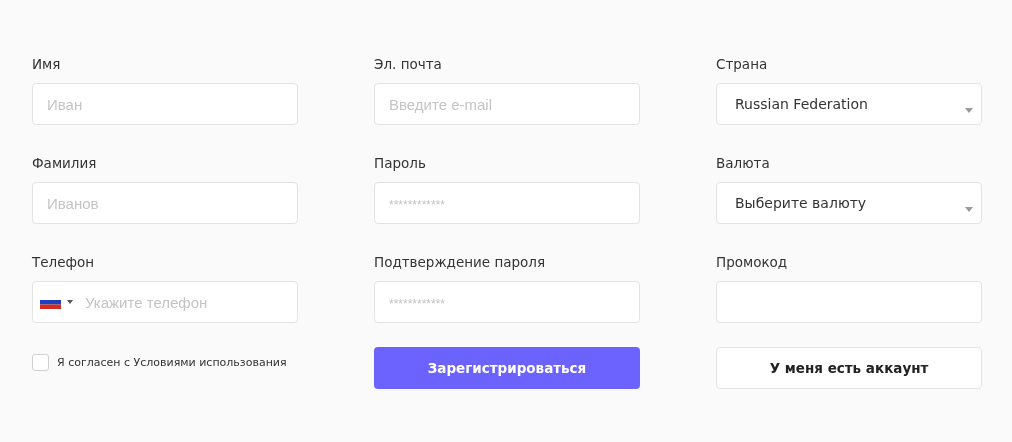 Image resolution: width=1012 pixels, height=442 pixels. Describe the element at coordinates (849, 302) in the screenshot. I see `input-field` at that location.